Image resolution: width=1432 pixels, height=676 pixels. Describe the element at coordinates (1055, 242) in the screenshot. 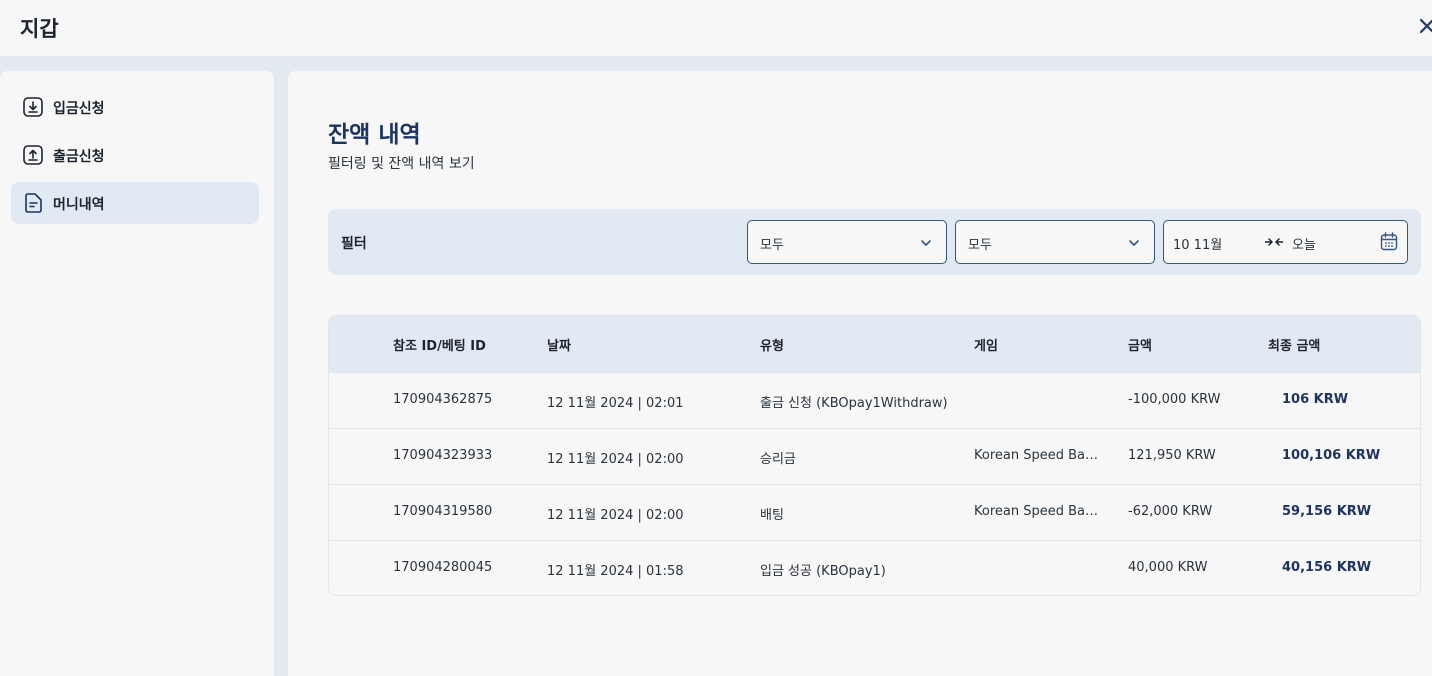

I see `game-filter-select: 모두` at that location.